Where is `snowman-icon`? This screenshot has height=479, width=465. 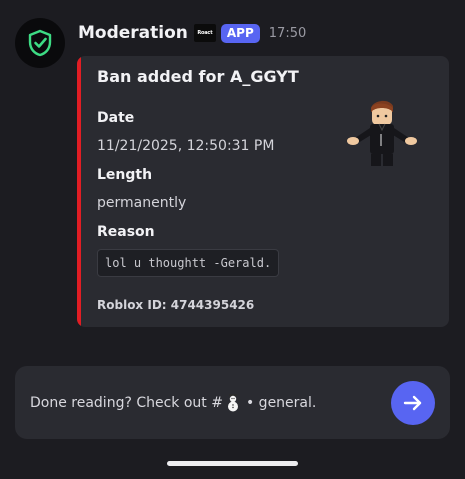 snowman-icon is located at coordinates (232, 403).